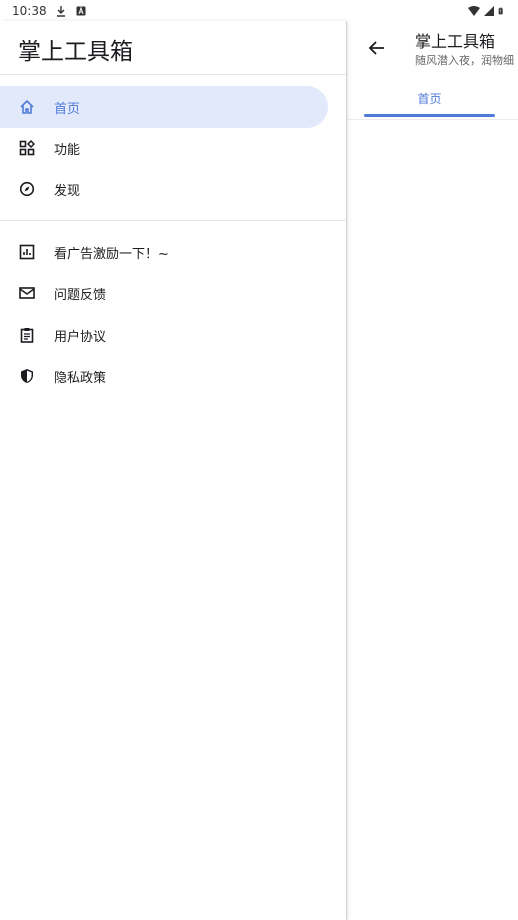  I want to click on nav-item-label: 功能, so click(67, 150).